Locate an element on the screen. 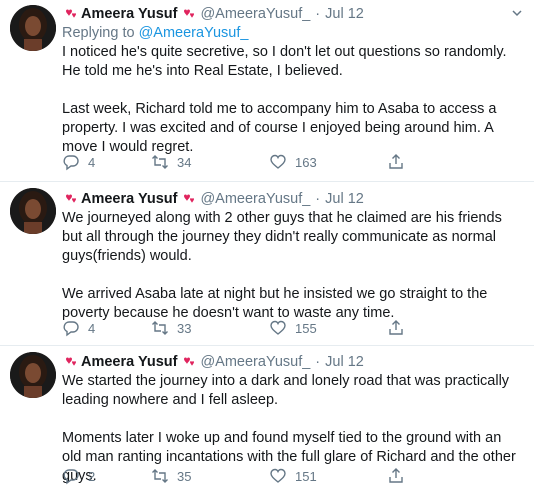 The width and height of the screenshot is (534, 494). chevron-down-icon is located at coordinates (517, 13).